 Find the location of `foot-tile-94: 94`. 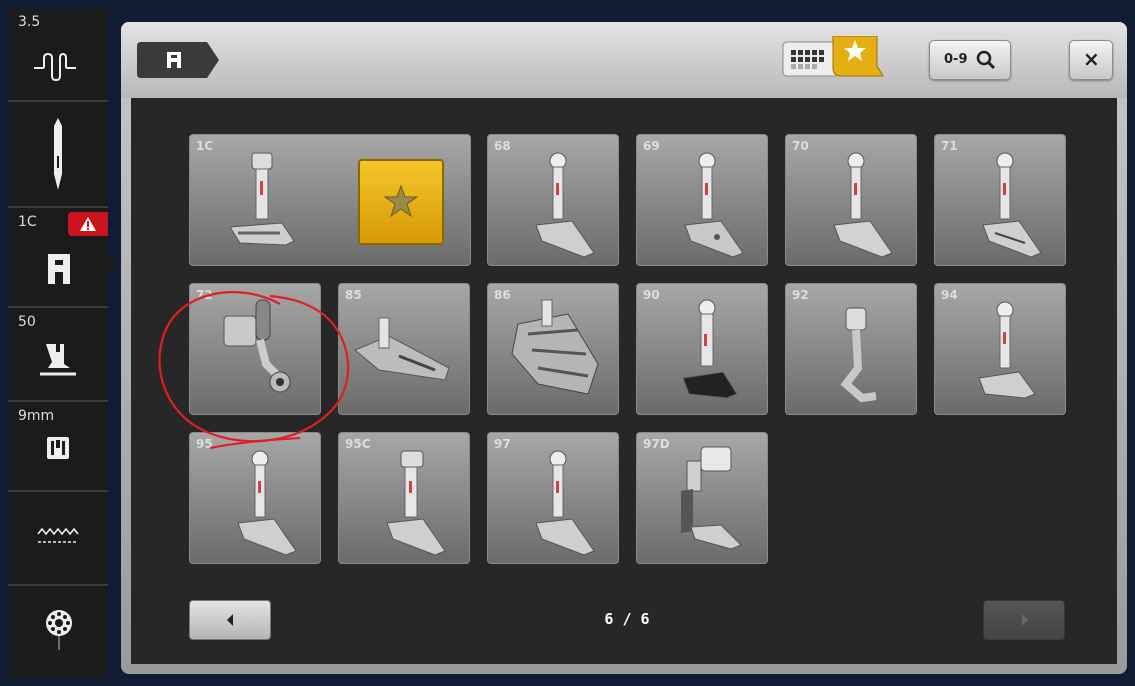

foot-tile-94: 94 is located at coordinates (1000, 349).